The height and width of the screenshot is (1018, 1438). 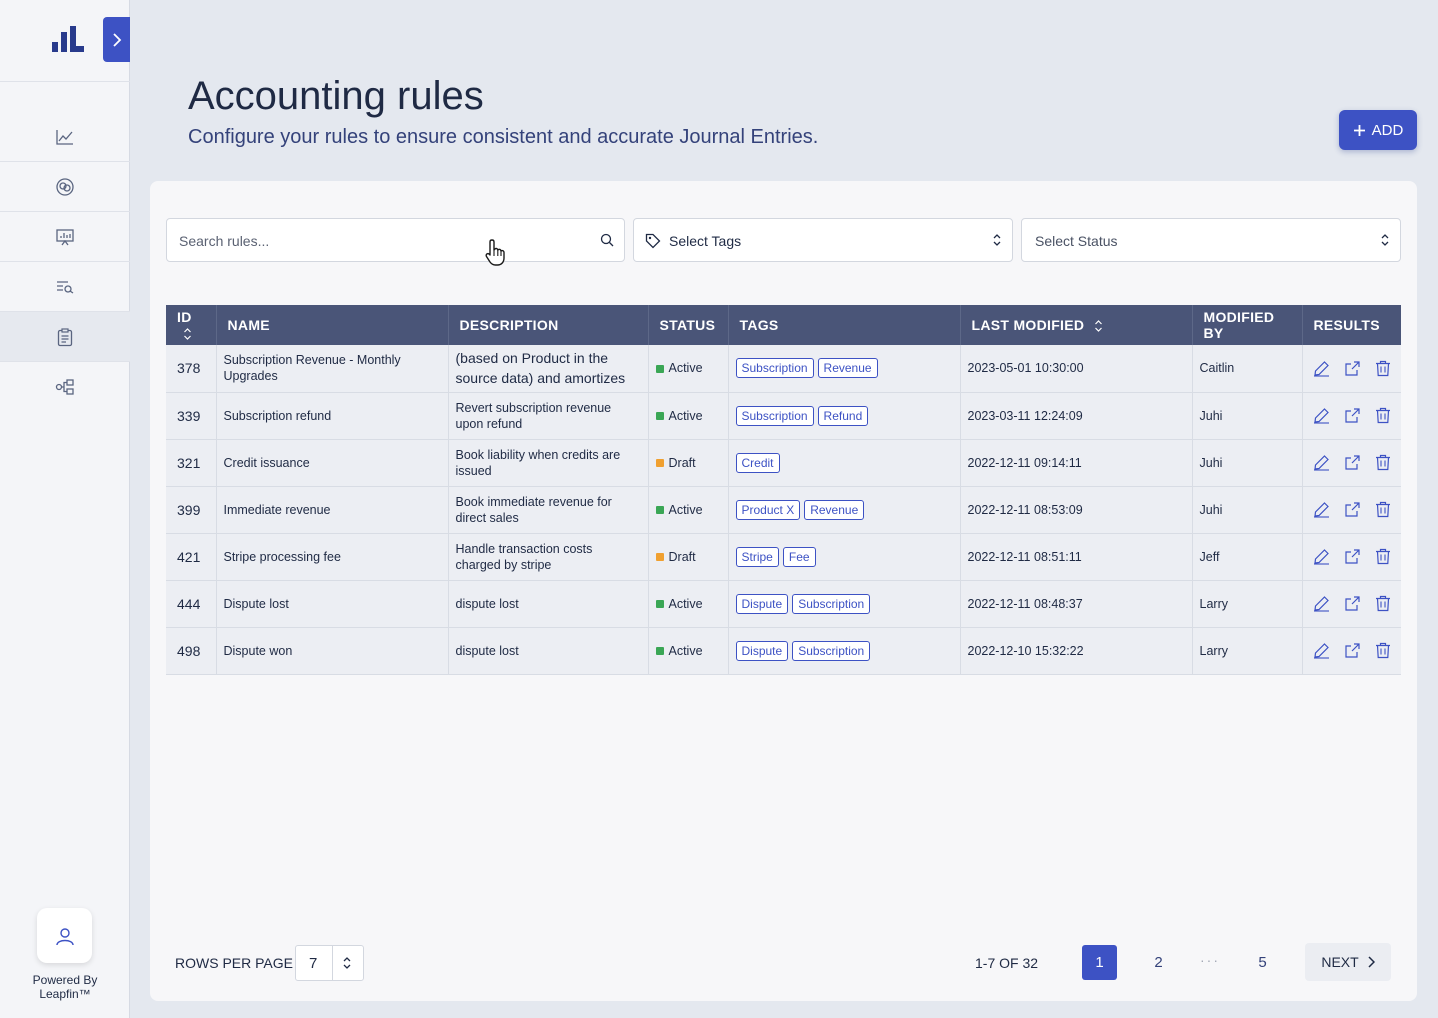 I want to click on user-icon, so click(x=64, y=936).